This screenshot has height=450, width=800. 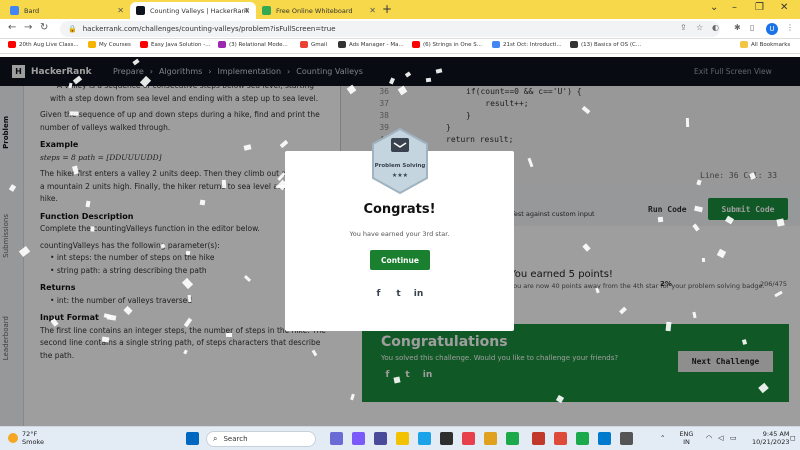 What do you see at coordinates (715, 27) in the screenshot?
I see `translate-icon: ◐` at bounding box center [715, 27].